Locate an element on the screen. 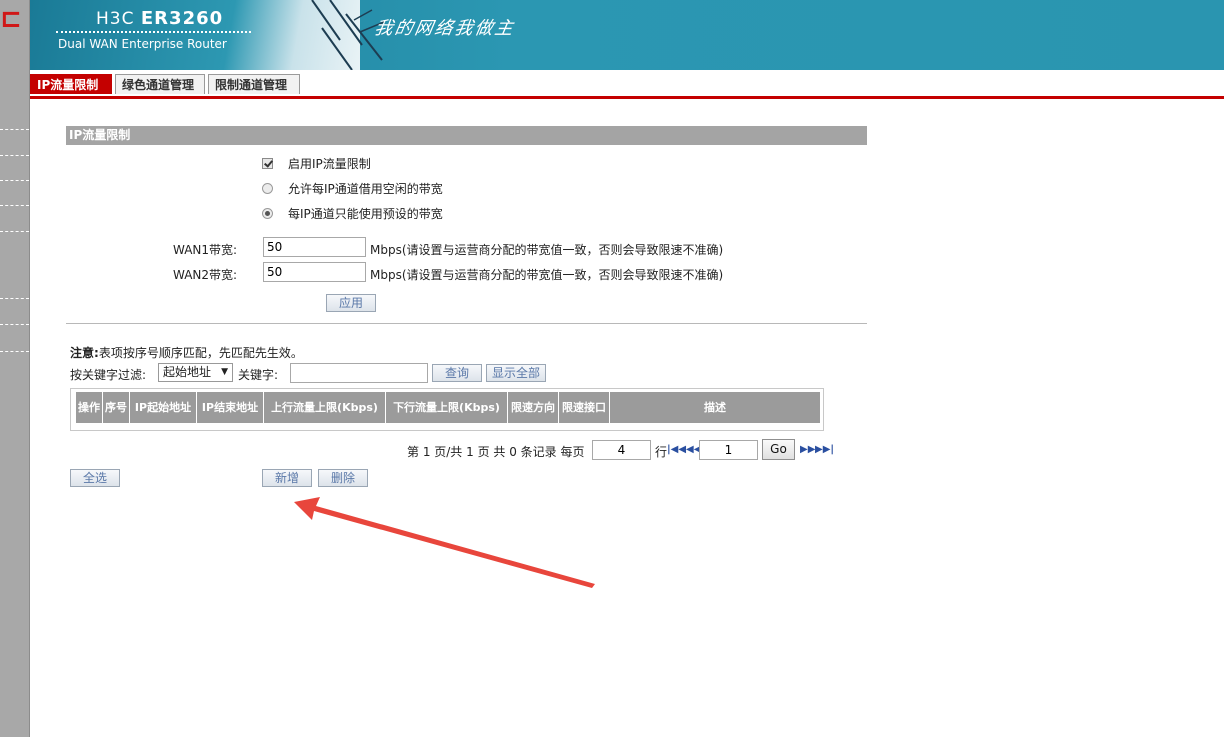  router-model: H3C ER3260 is located at coordinates (159, 18).